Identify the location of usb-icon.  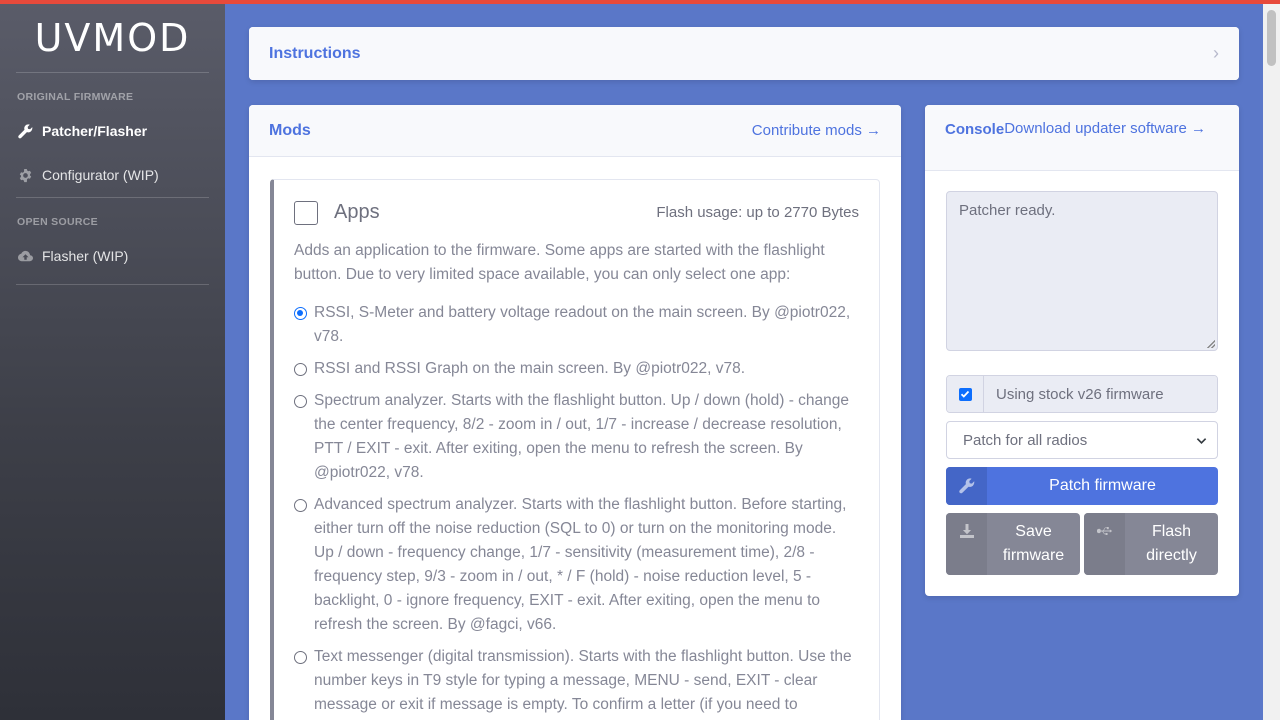
(1104, 544).